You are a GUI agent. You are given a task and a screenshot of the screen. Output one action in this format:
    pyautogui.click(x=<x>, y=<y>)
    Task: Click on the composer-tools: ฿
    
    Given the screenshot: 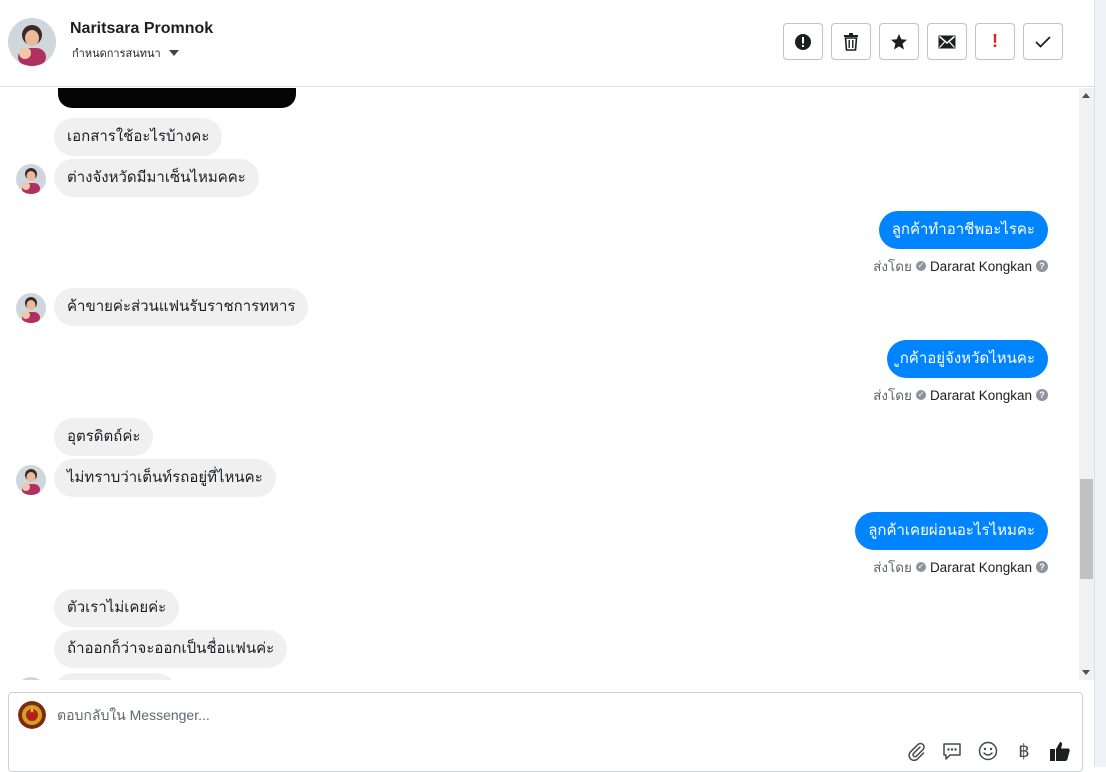 What is the action you would take?
    pyautogui.click(x=988, y=751)
    